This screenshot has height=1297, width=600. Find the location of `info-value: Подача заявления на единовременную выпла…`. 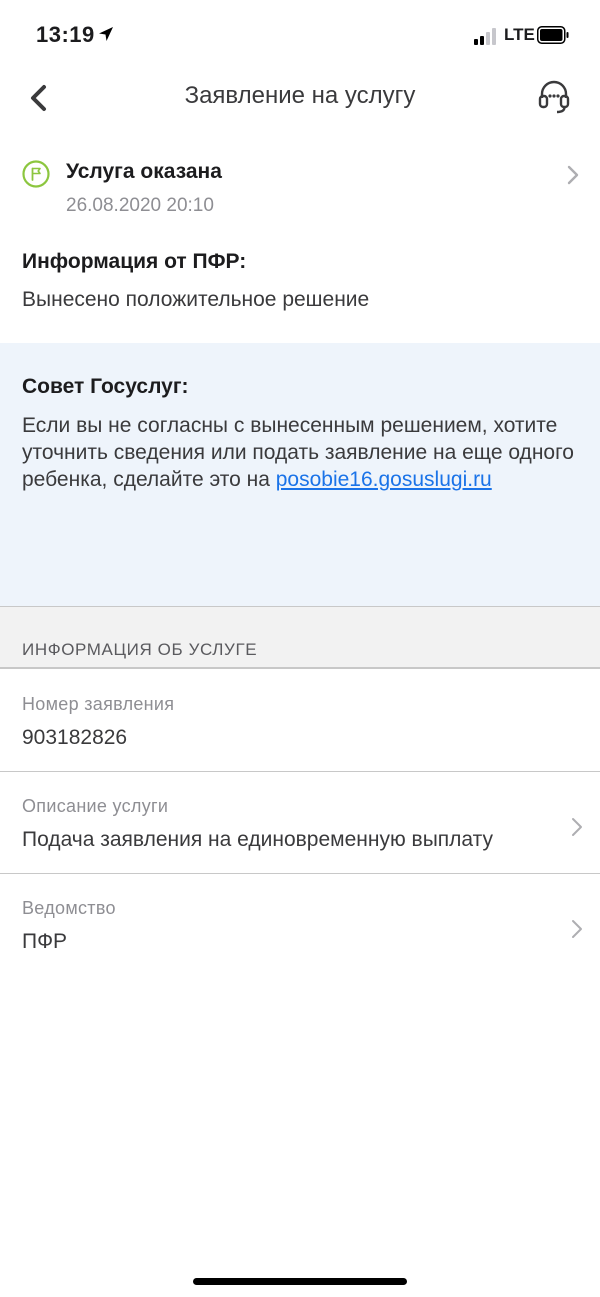

info-value: Подача заявления на единовременную выпла… is located at coordinates (258, 839).